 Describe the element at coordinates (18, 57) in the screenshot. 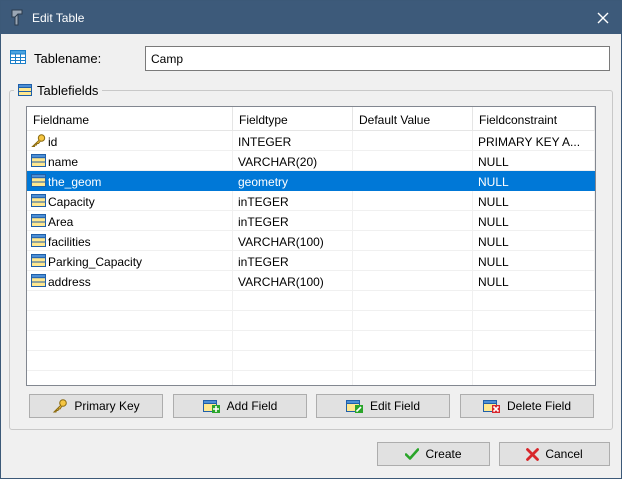

I see `table-icon` at that location.